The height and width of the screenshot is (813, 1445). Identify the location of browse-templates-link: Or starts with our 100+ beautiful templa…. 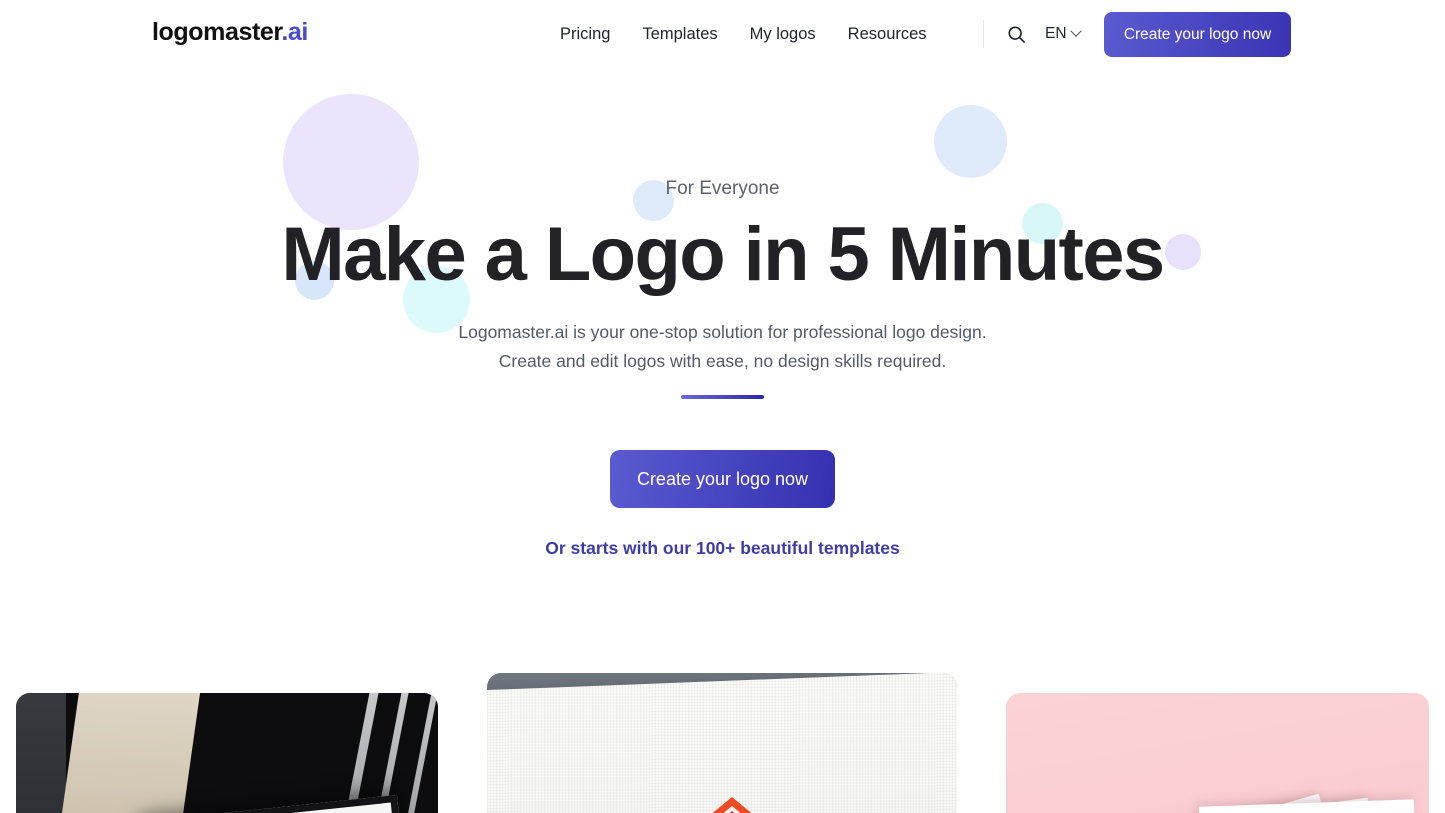
(722, 548).